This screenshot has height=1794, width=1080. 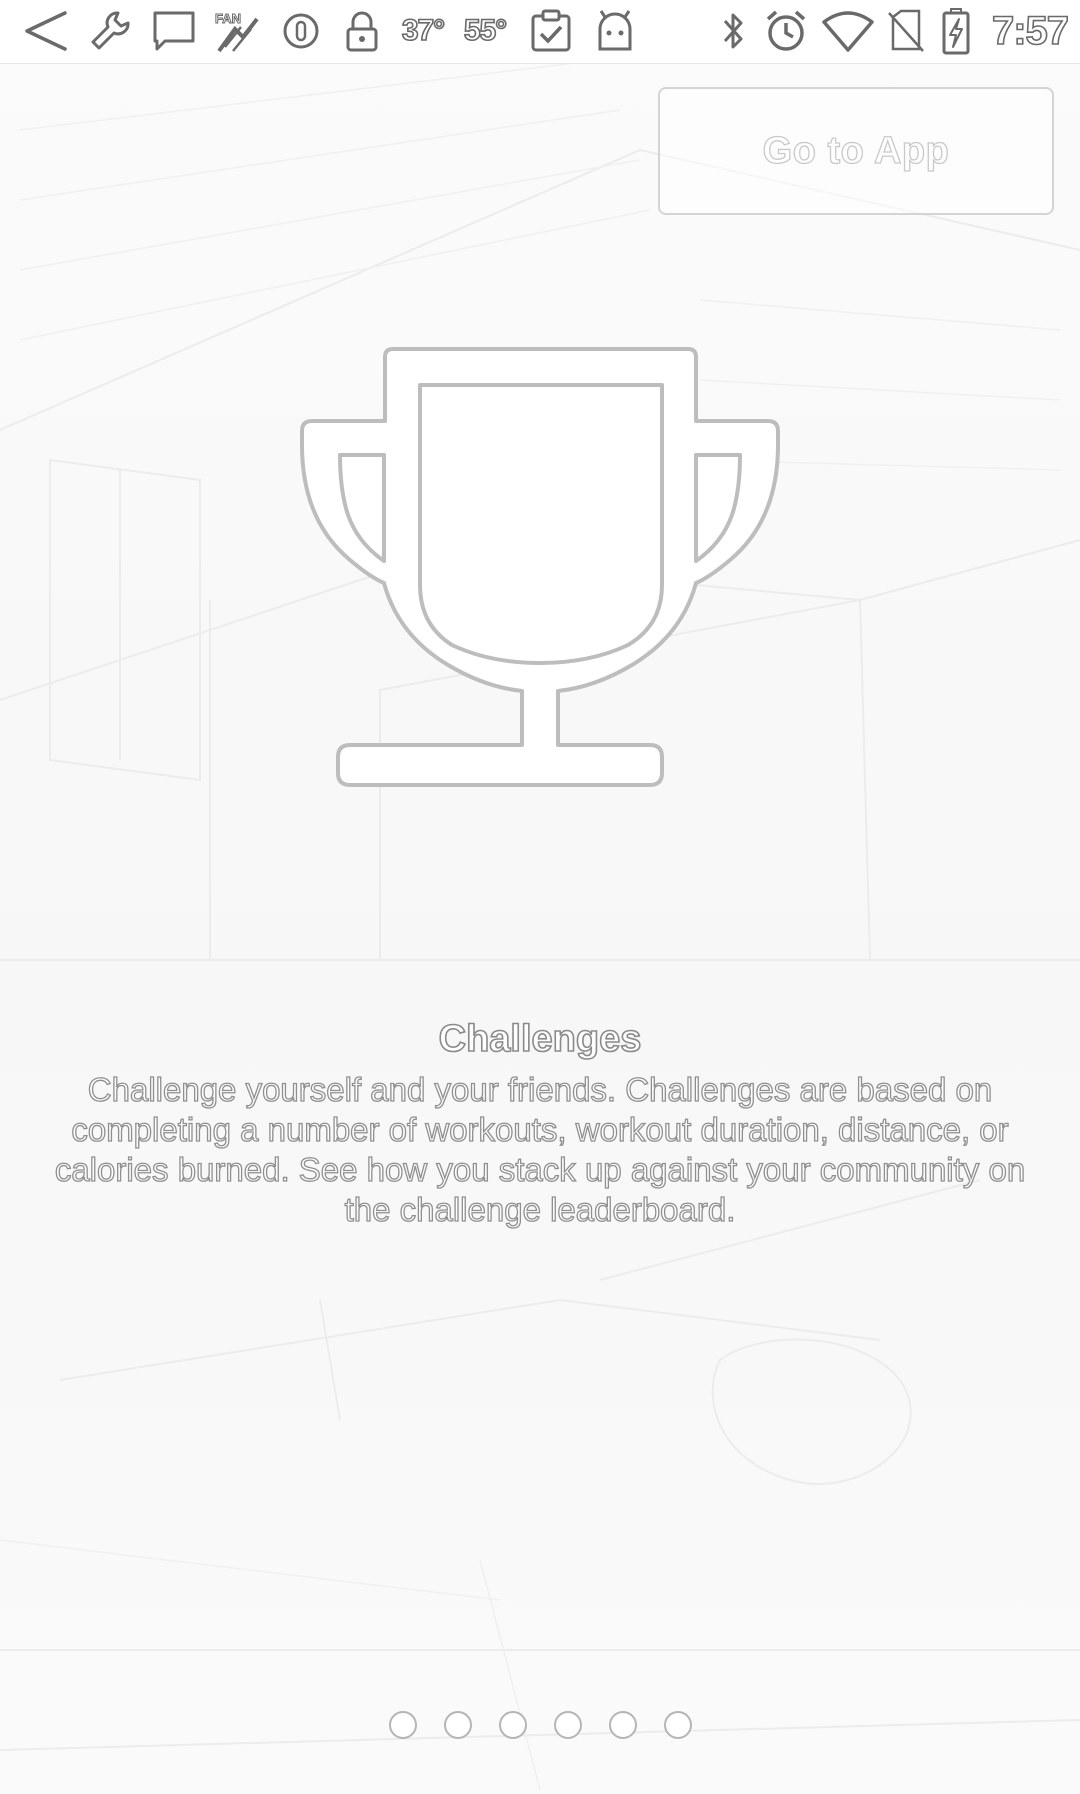 I want to click on lock-icon, so click(x=362, y=31).